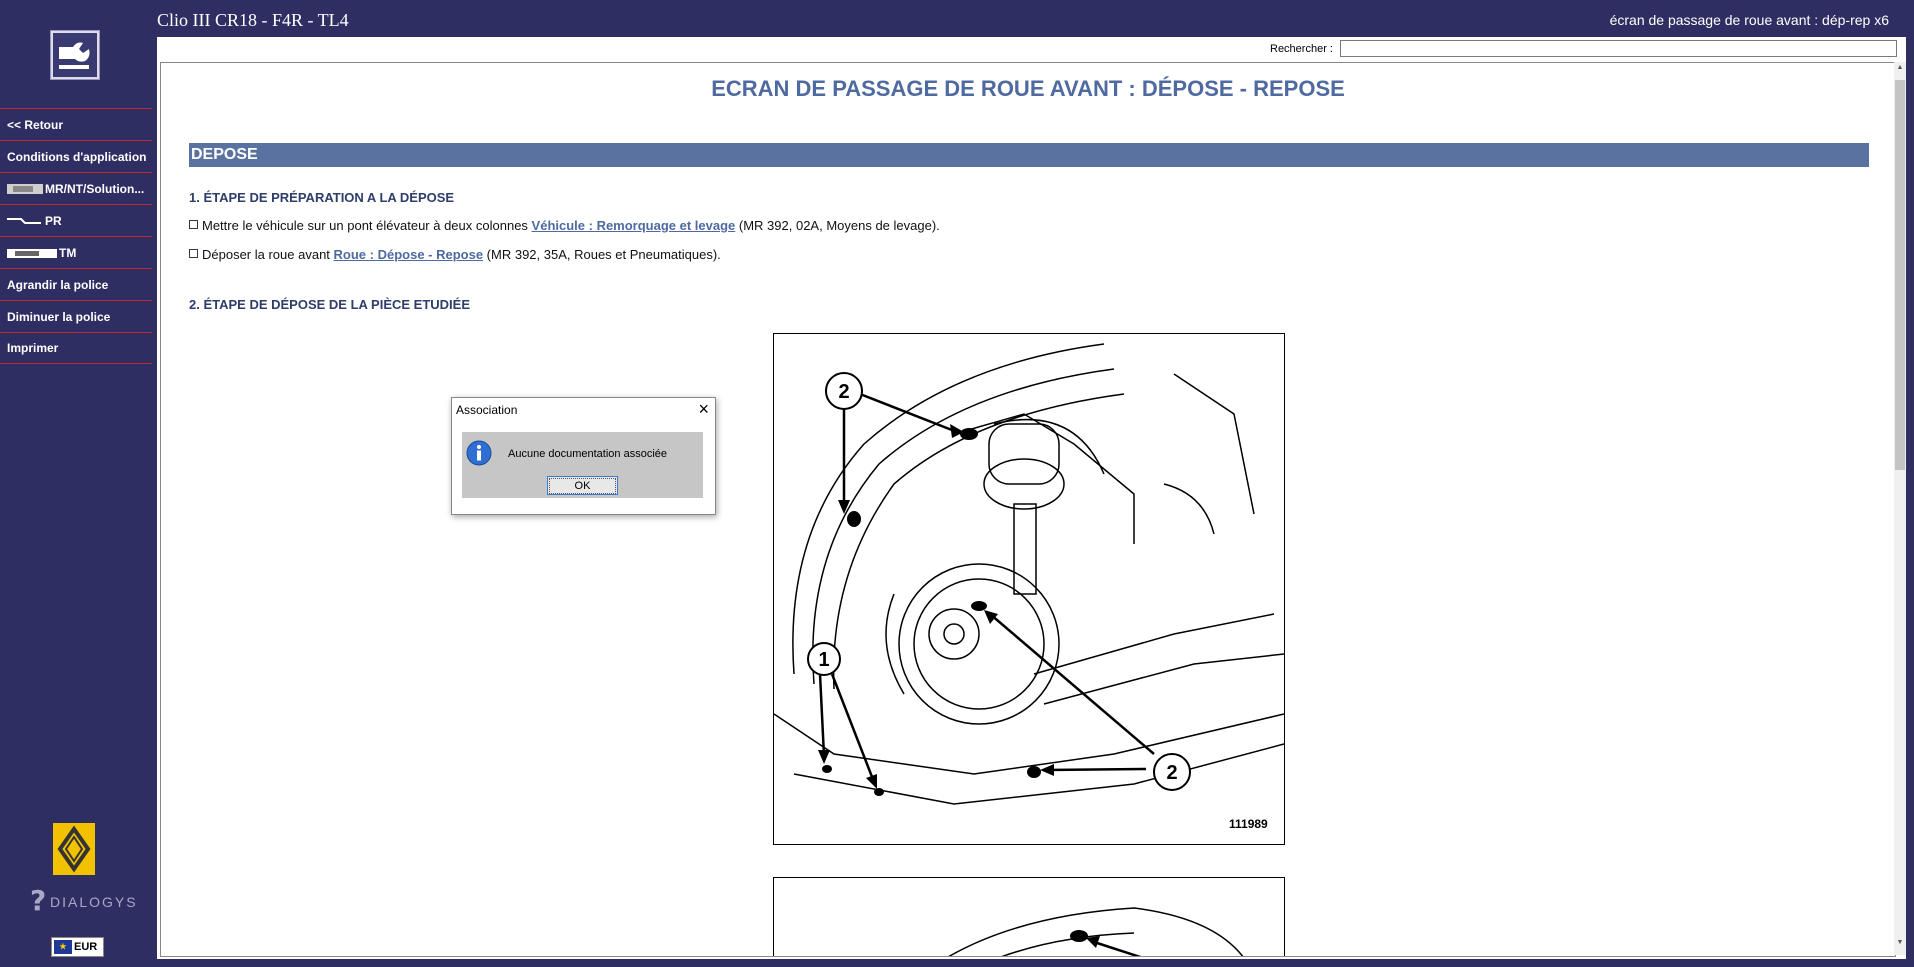 Image resolution: width=1914 pixels, height=967 pixels. Describe the element at coordinates (587, 454) in the screenshot. I see `dialog-message: Aucune documentation associée` at that location.